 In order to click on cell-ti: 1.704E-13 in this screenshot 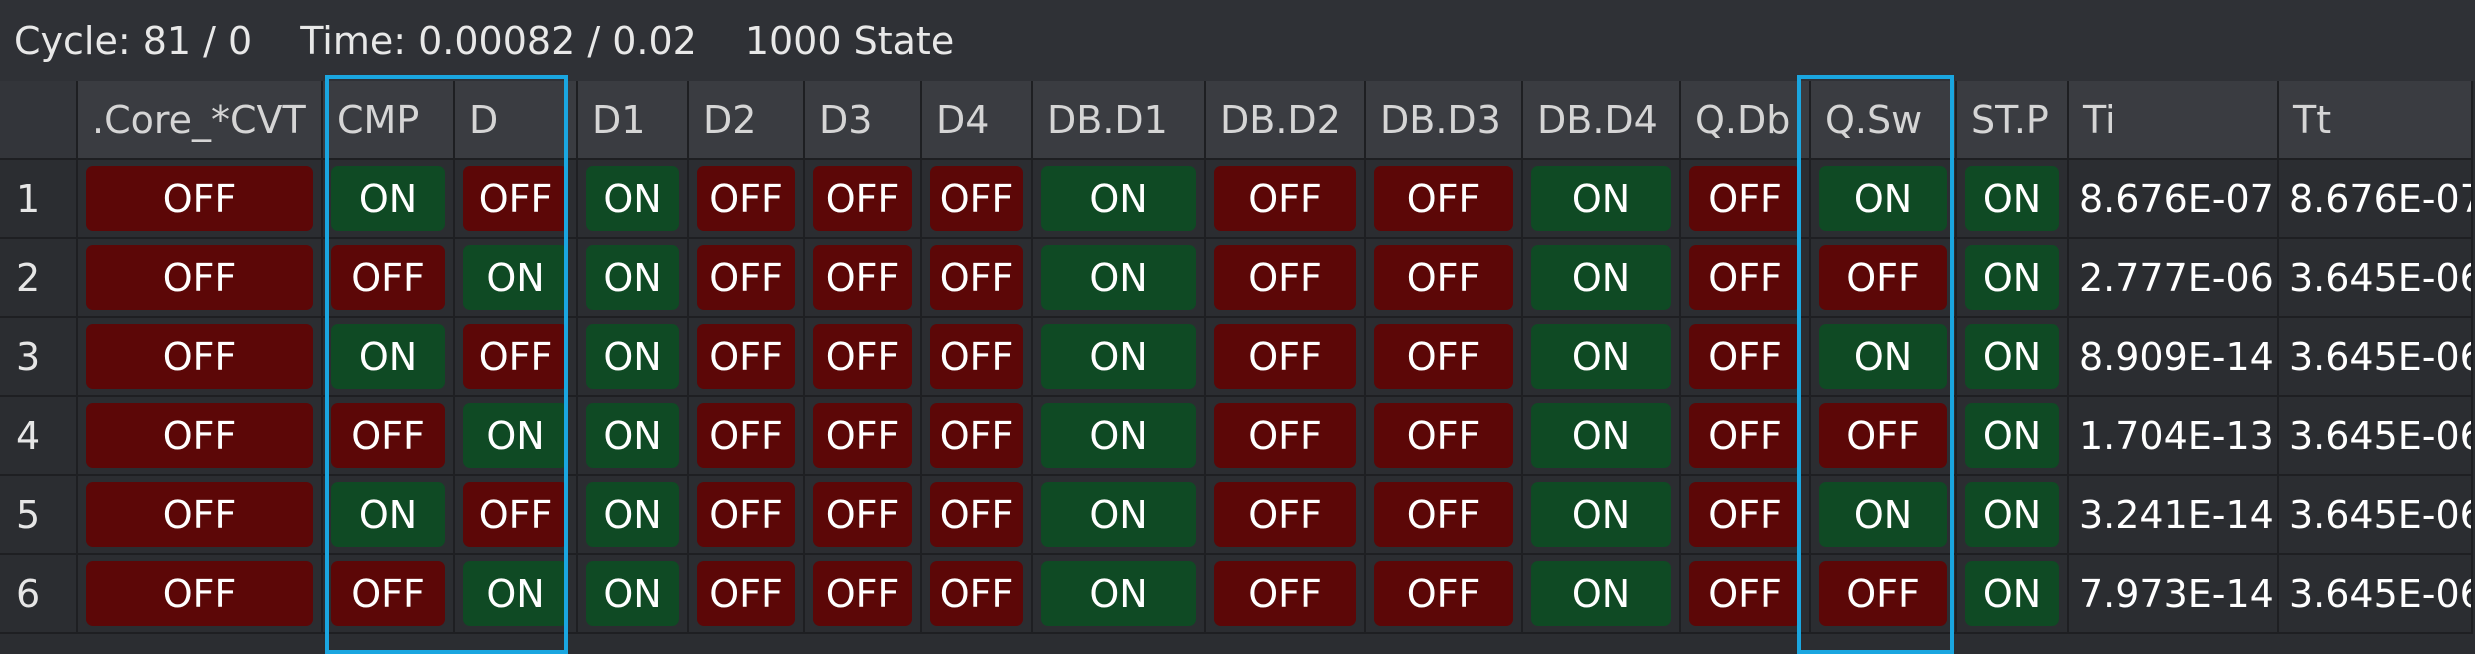, I will do `click(2174, 436)`.